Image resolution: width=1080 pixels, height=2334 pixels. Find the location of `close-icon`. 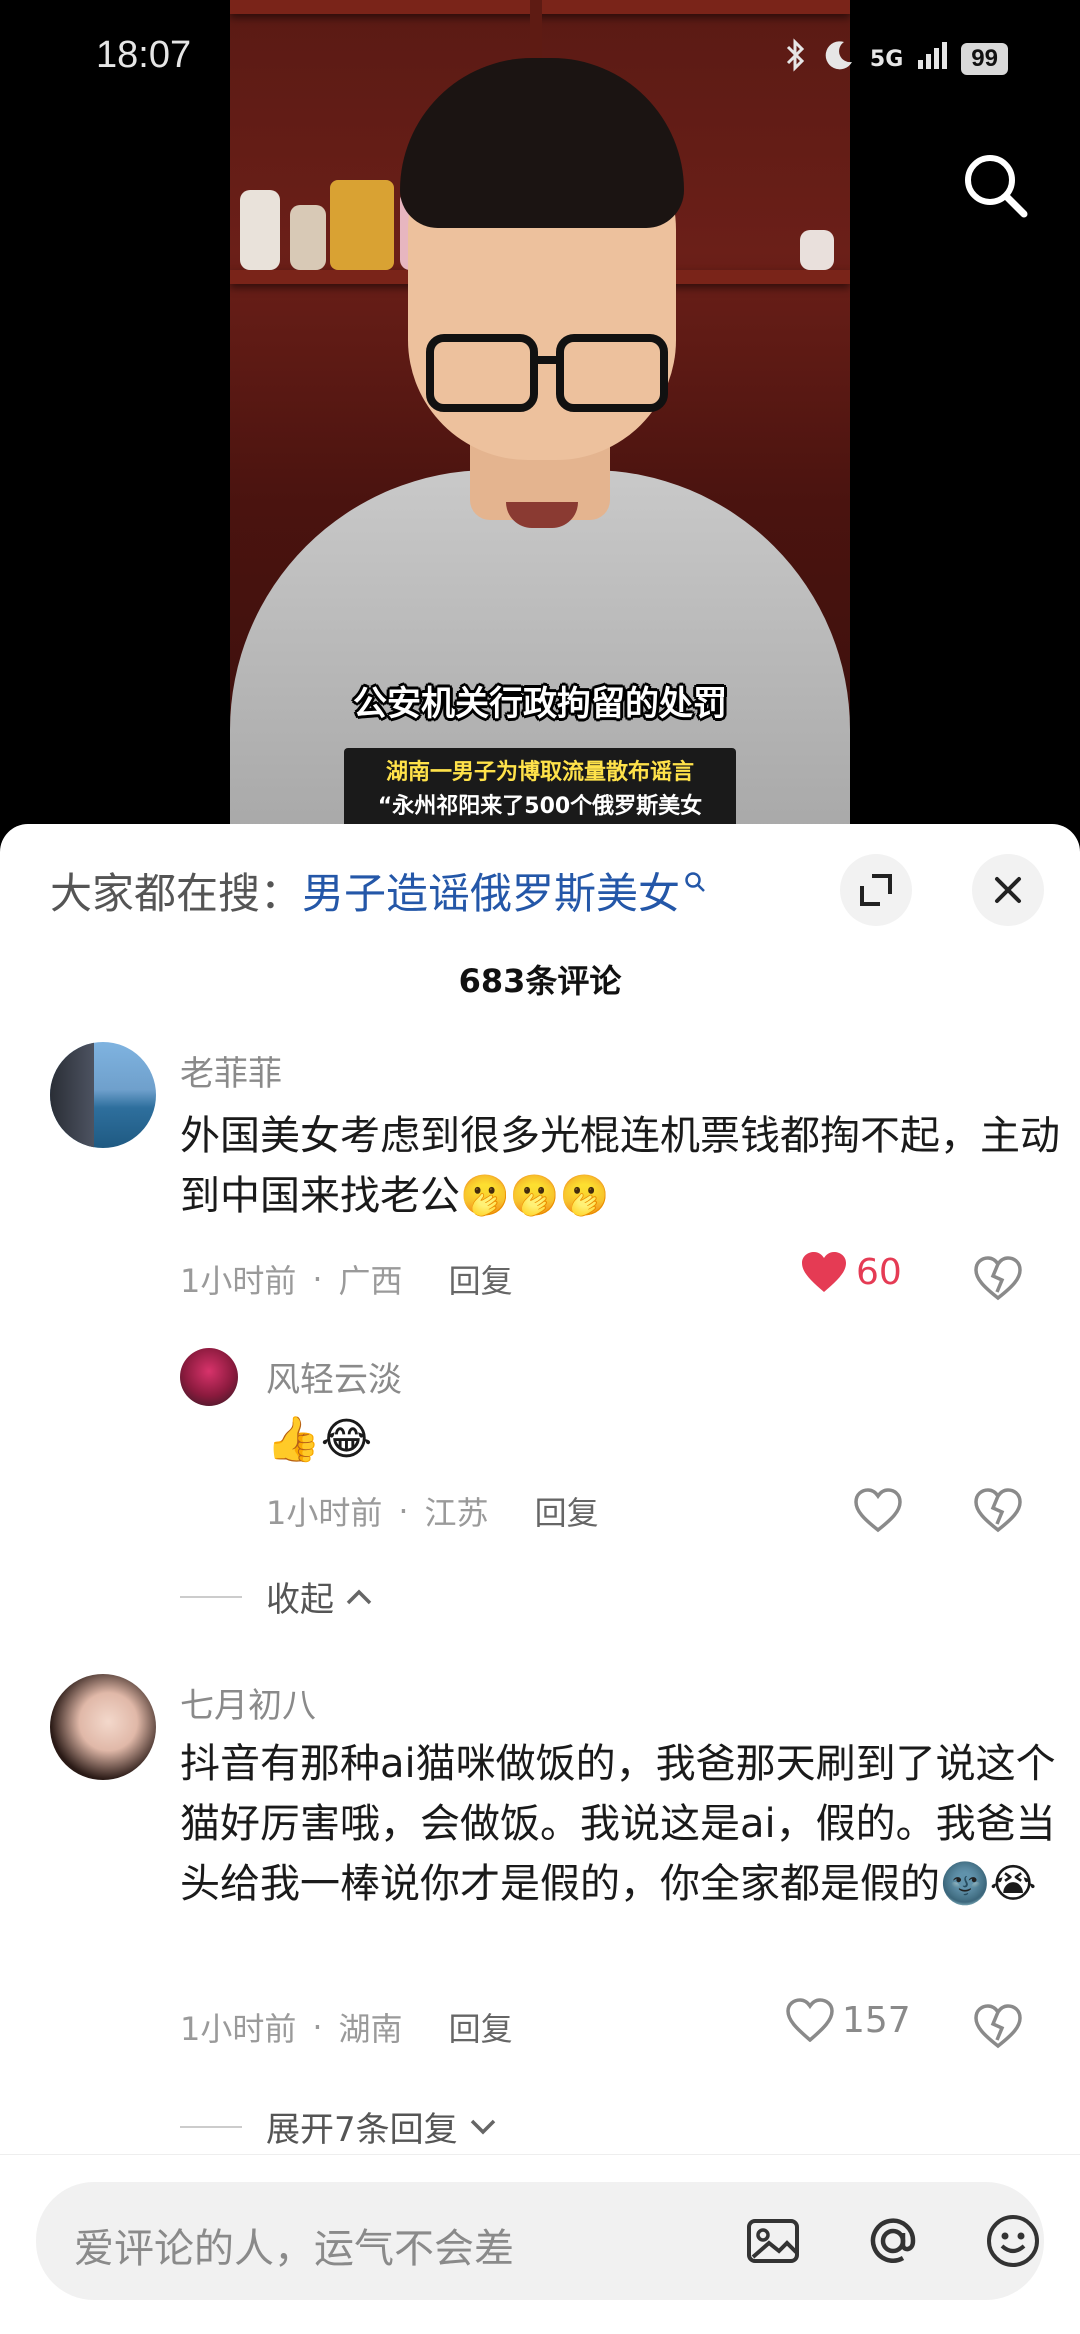

close-icon is located at coordinates (1008, 890).